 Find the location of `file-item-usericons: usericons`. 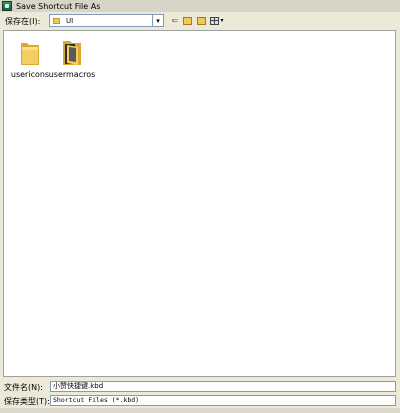

file-item-usericons: usericons is located at coordinates (30, 58).